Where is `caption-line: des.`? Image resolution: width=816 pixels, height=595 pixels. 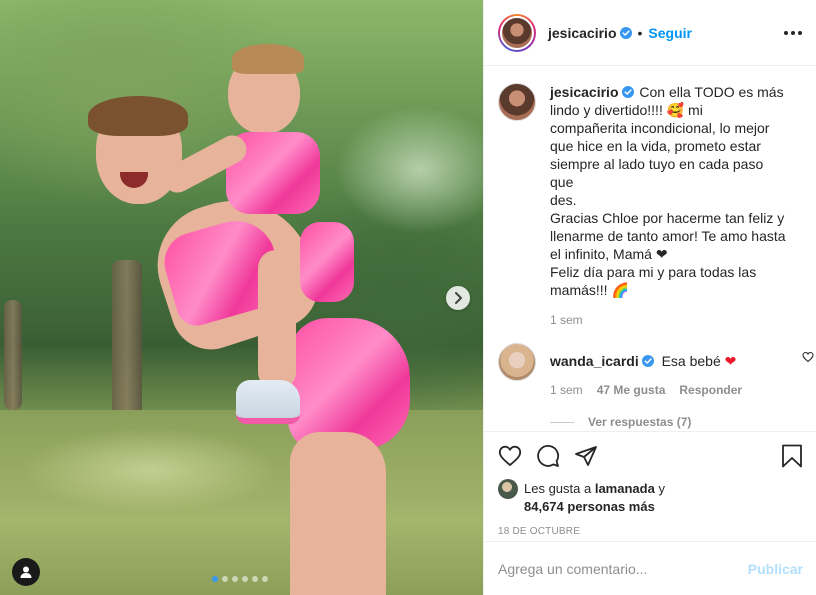
caption-line: des. is located at coordinates (563, 200).